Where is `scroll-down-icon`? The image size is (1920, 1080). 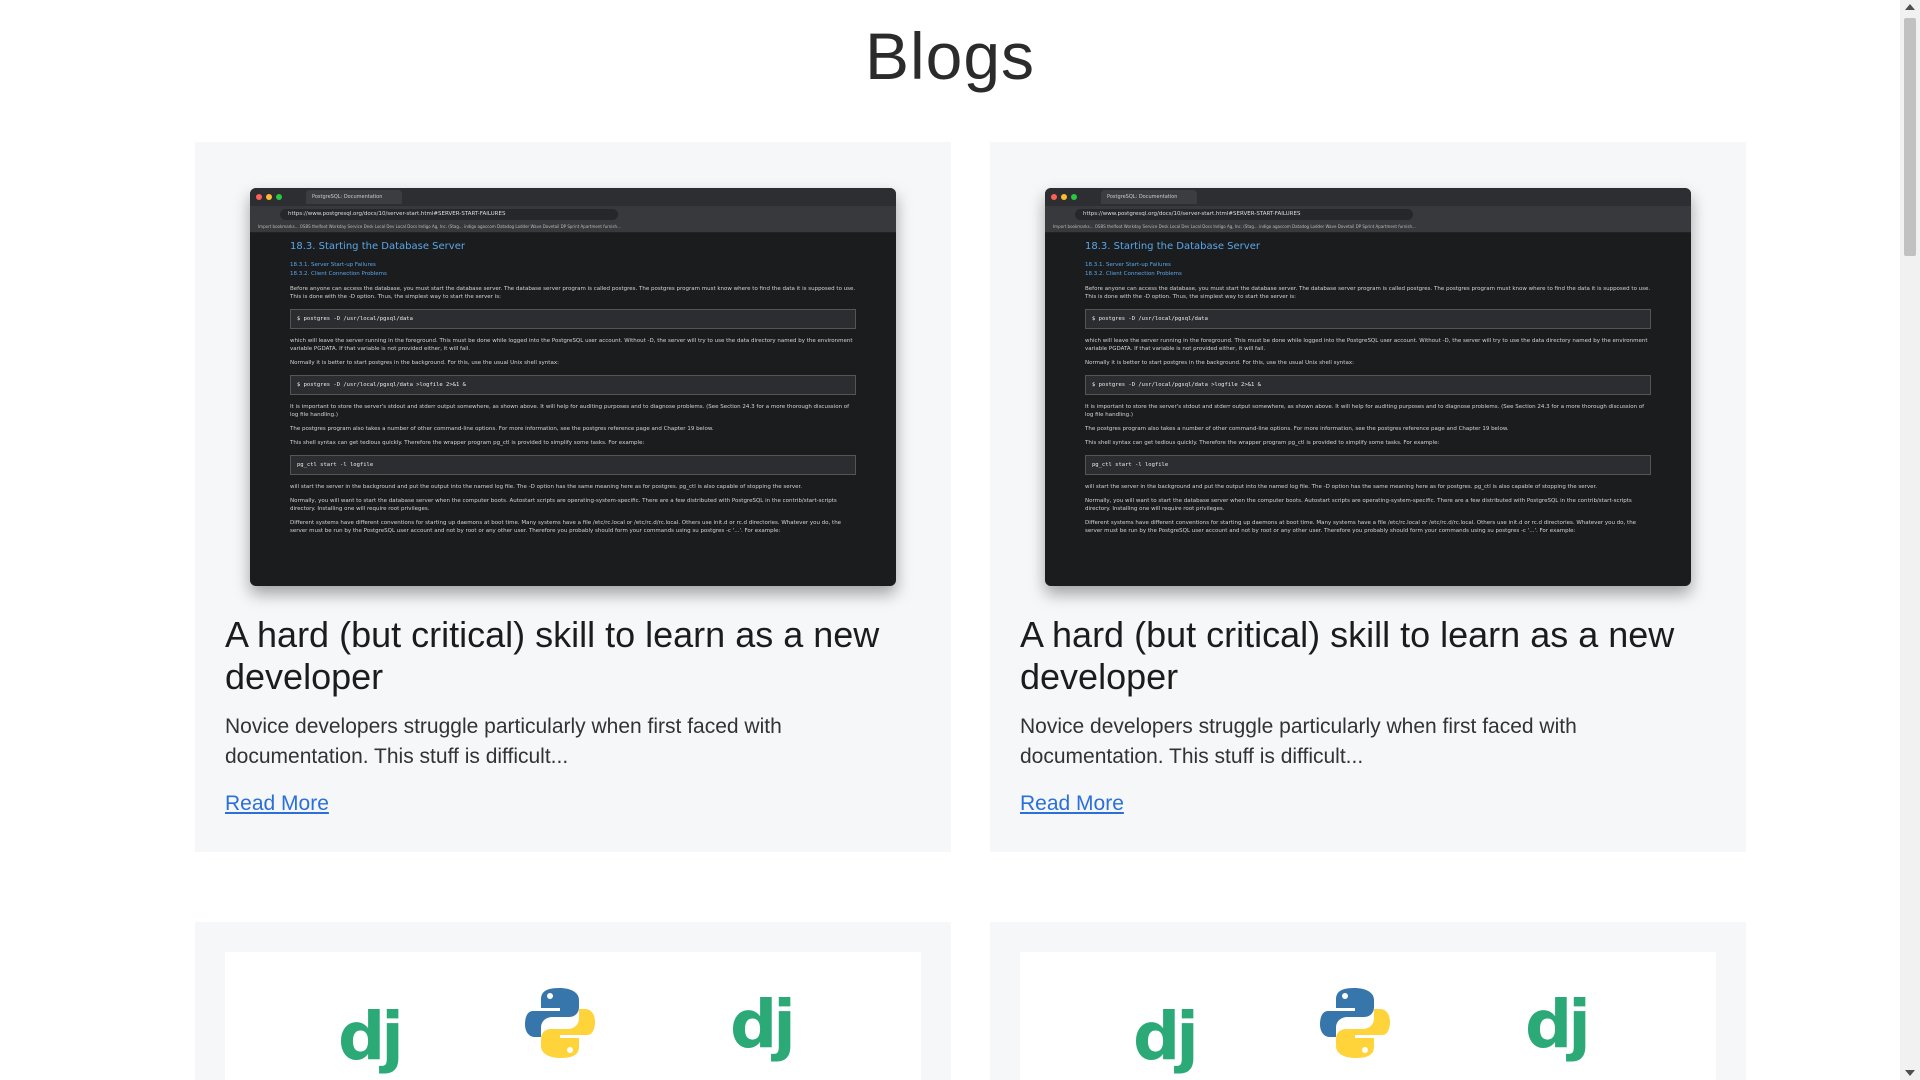 scroll-down-icon is located at coordinates (1910, 1073).